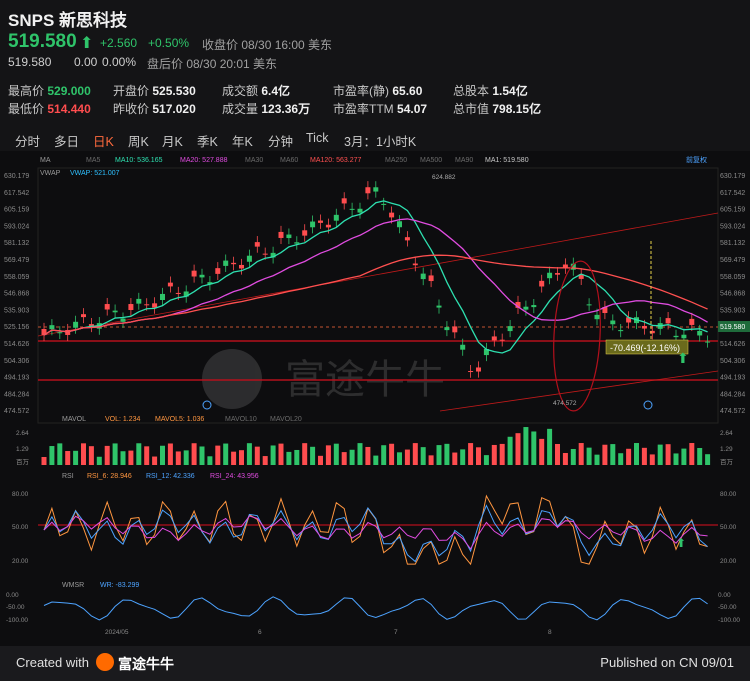 Image resolution: width=750 pixels, height=681 pixels. Describe the element at coordinates (74, 419) in the screenshot. I see `mavol-legend-title: MAVOL` at that location.